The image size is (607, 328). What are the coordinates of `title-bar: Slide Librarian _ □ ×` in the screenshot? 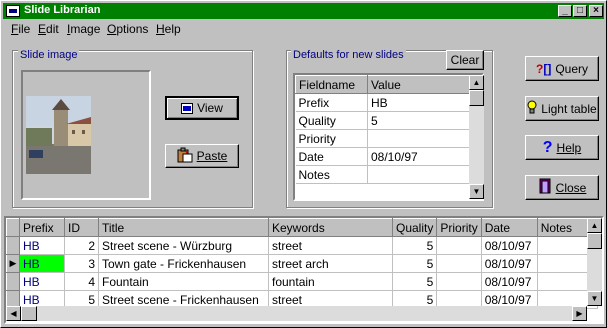 It's located at (303, 11).